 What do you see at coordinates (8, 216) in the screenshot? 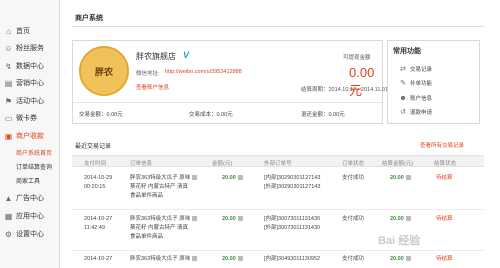
I see `apps-icon: ▦` at bounding box center [8, 216].